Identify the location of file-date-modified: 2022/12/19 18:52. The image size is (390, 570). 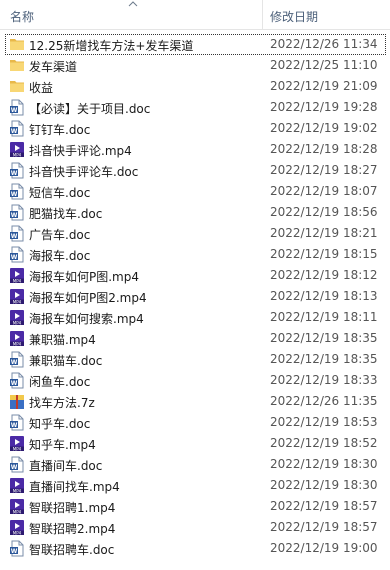
(324, 443).